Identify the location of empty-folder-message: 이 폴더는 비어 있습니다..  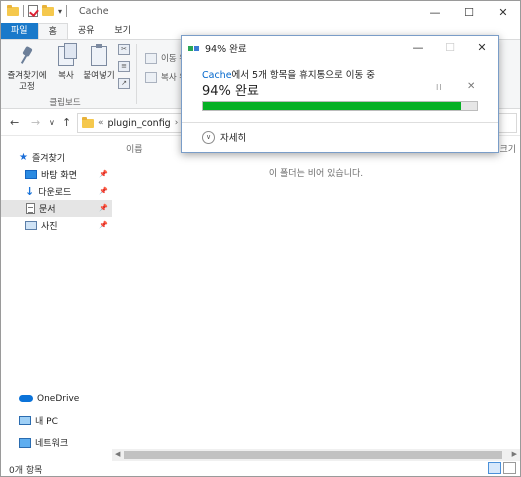
(316, 174).